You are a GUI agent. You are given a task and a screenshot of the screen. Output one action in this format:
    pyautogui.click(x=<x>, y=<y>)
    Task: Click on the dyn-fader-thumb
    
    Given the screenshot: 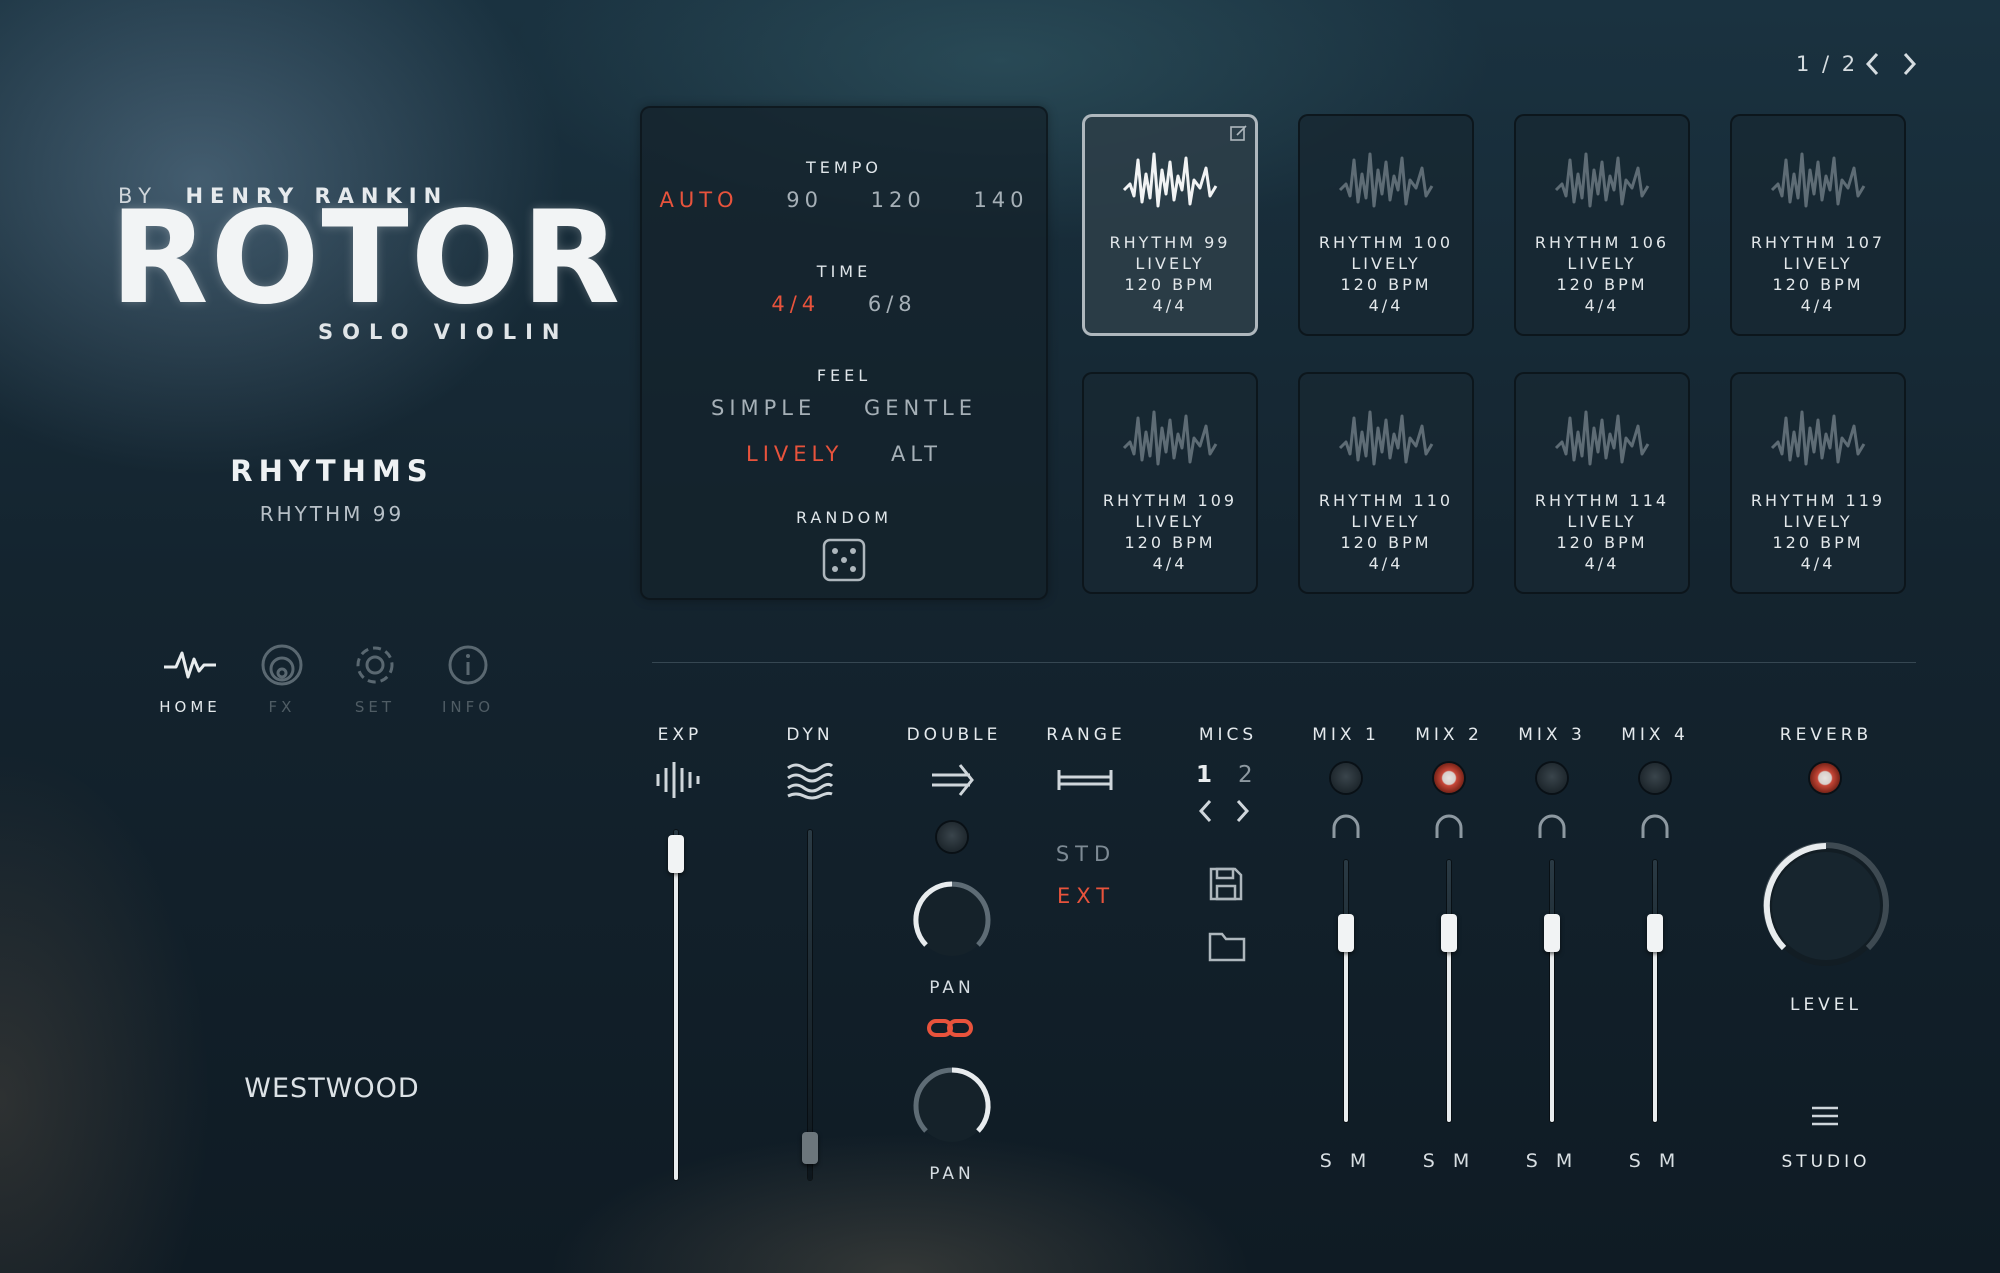 What is the action you would take?
    pyautogui.click(x=810, y=1148)
    